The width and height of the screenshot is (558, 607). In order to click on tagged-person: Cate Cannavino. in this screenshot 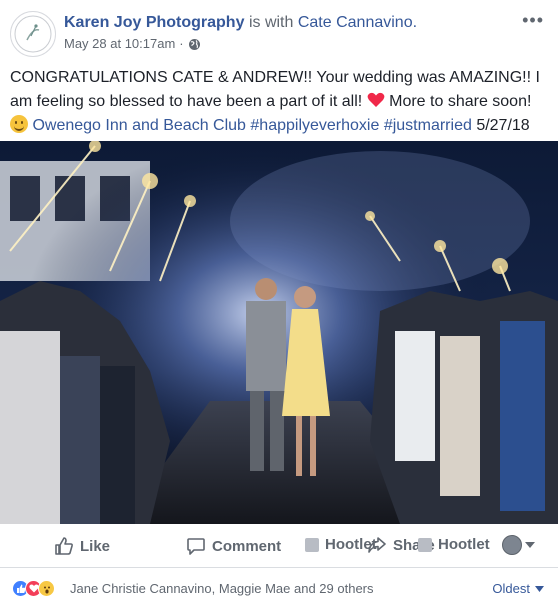, I will do `click(357, 22)`.